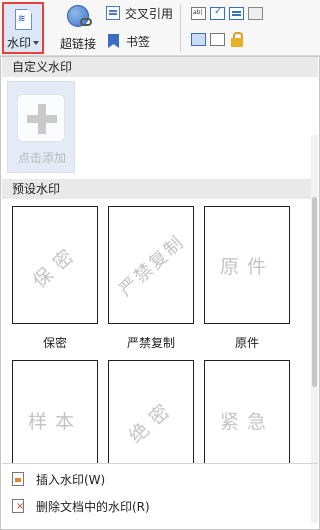 This screenshot has height=530, width=320. Describe the element at coordinates (246, 343) in the screenshot. I see `preset-watermark-label: 原件` at that location.